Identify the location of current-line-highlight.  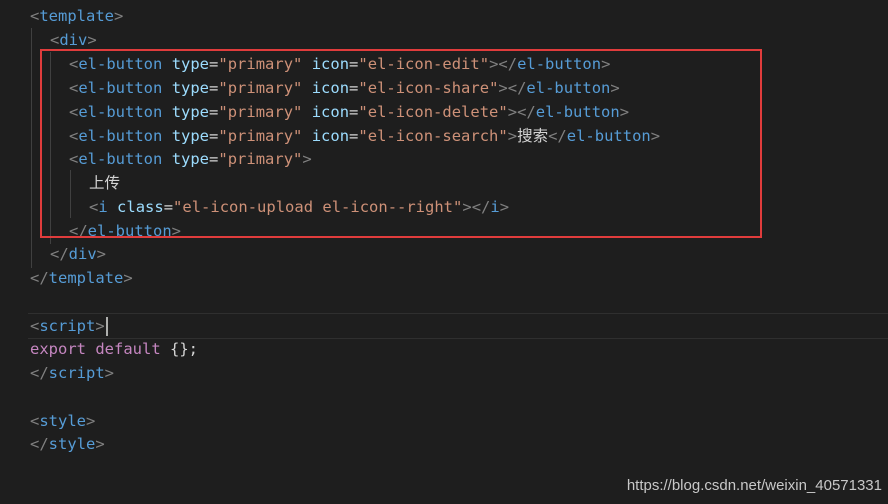
(458, 326).